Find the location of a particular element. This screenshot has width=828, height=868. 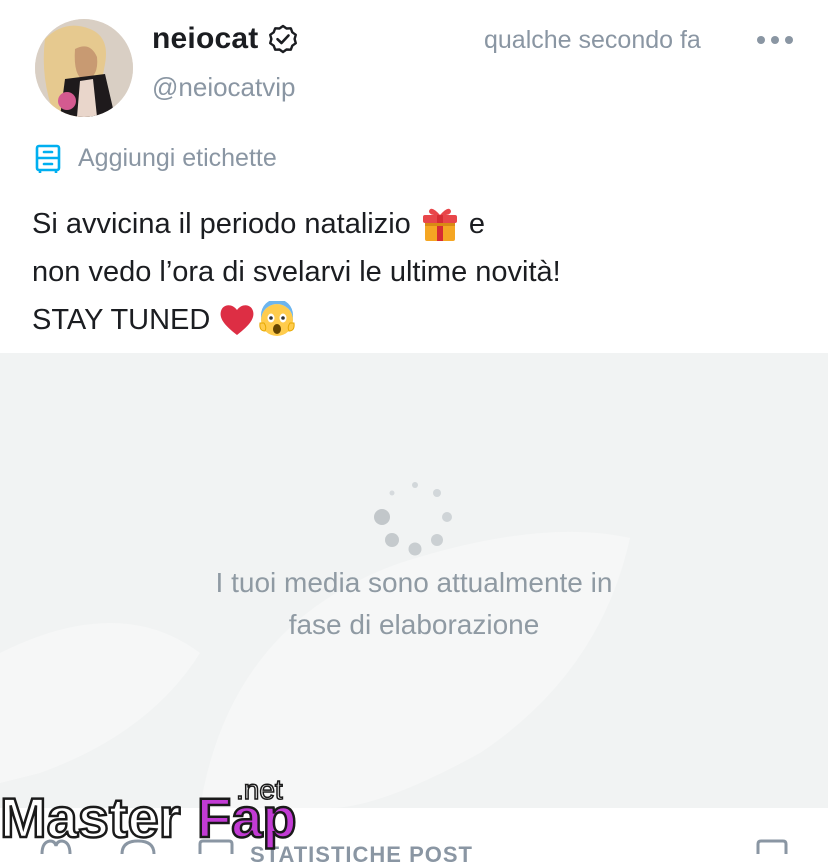

scream-emoji-icon is located at coordinates (277, 318).